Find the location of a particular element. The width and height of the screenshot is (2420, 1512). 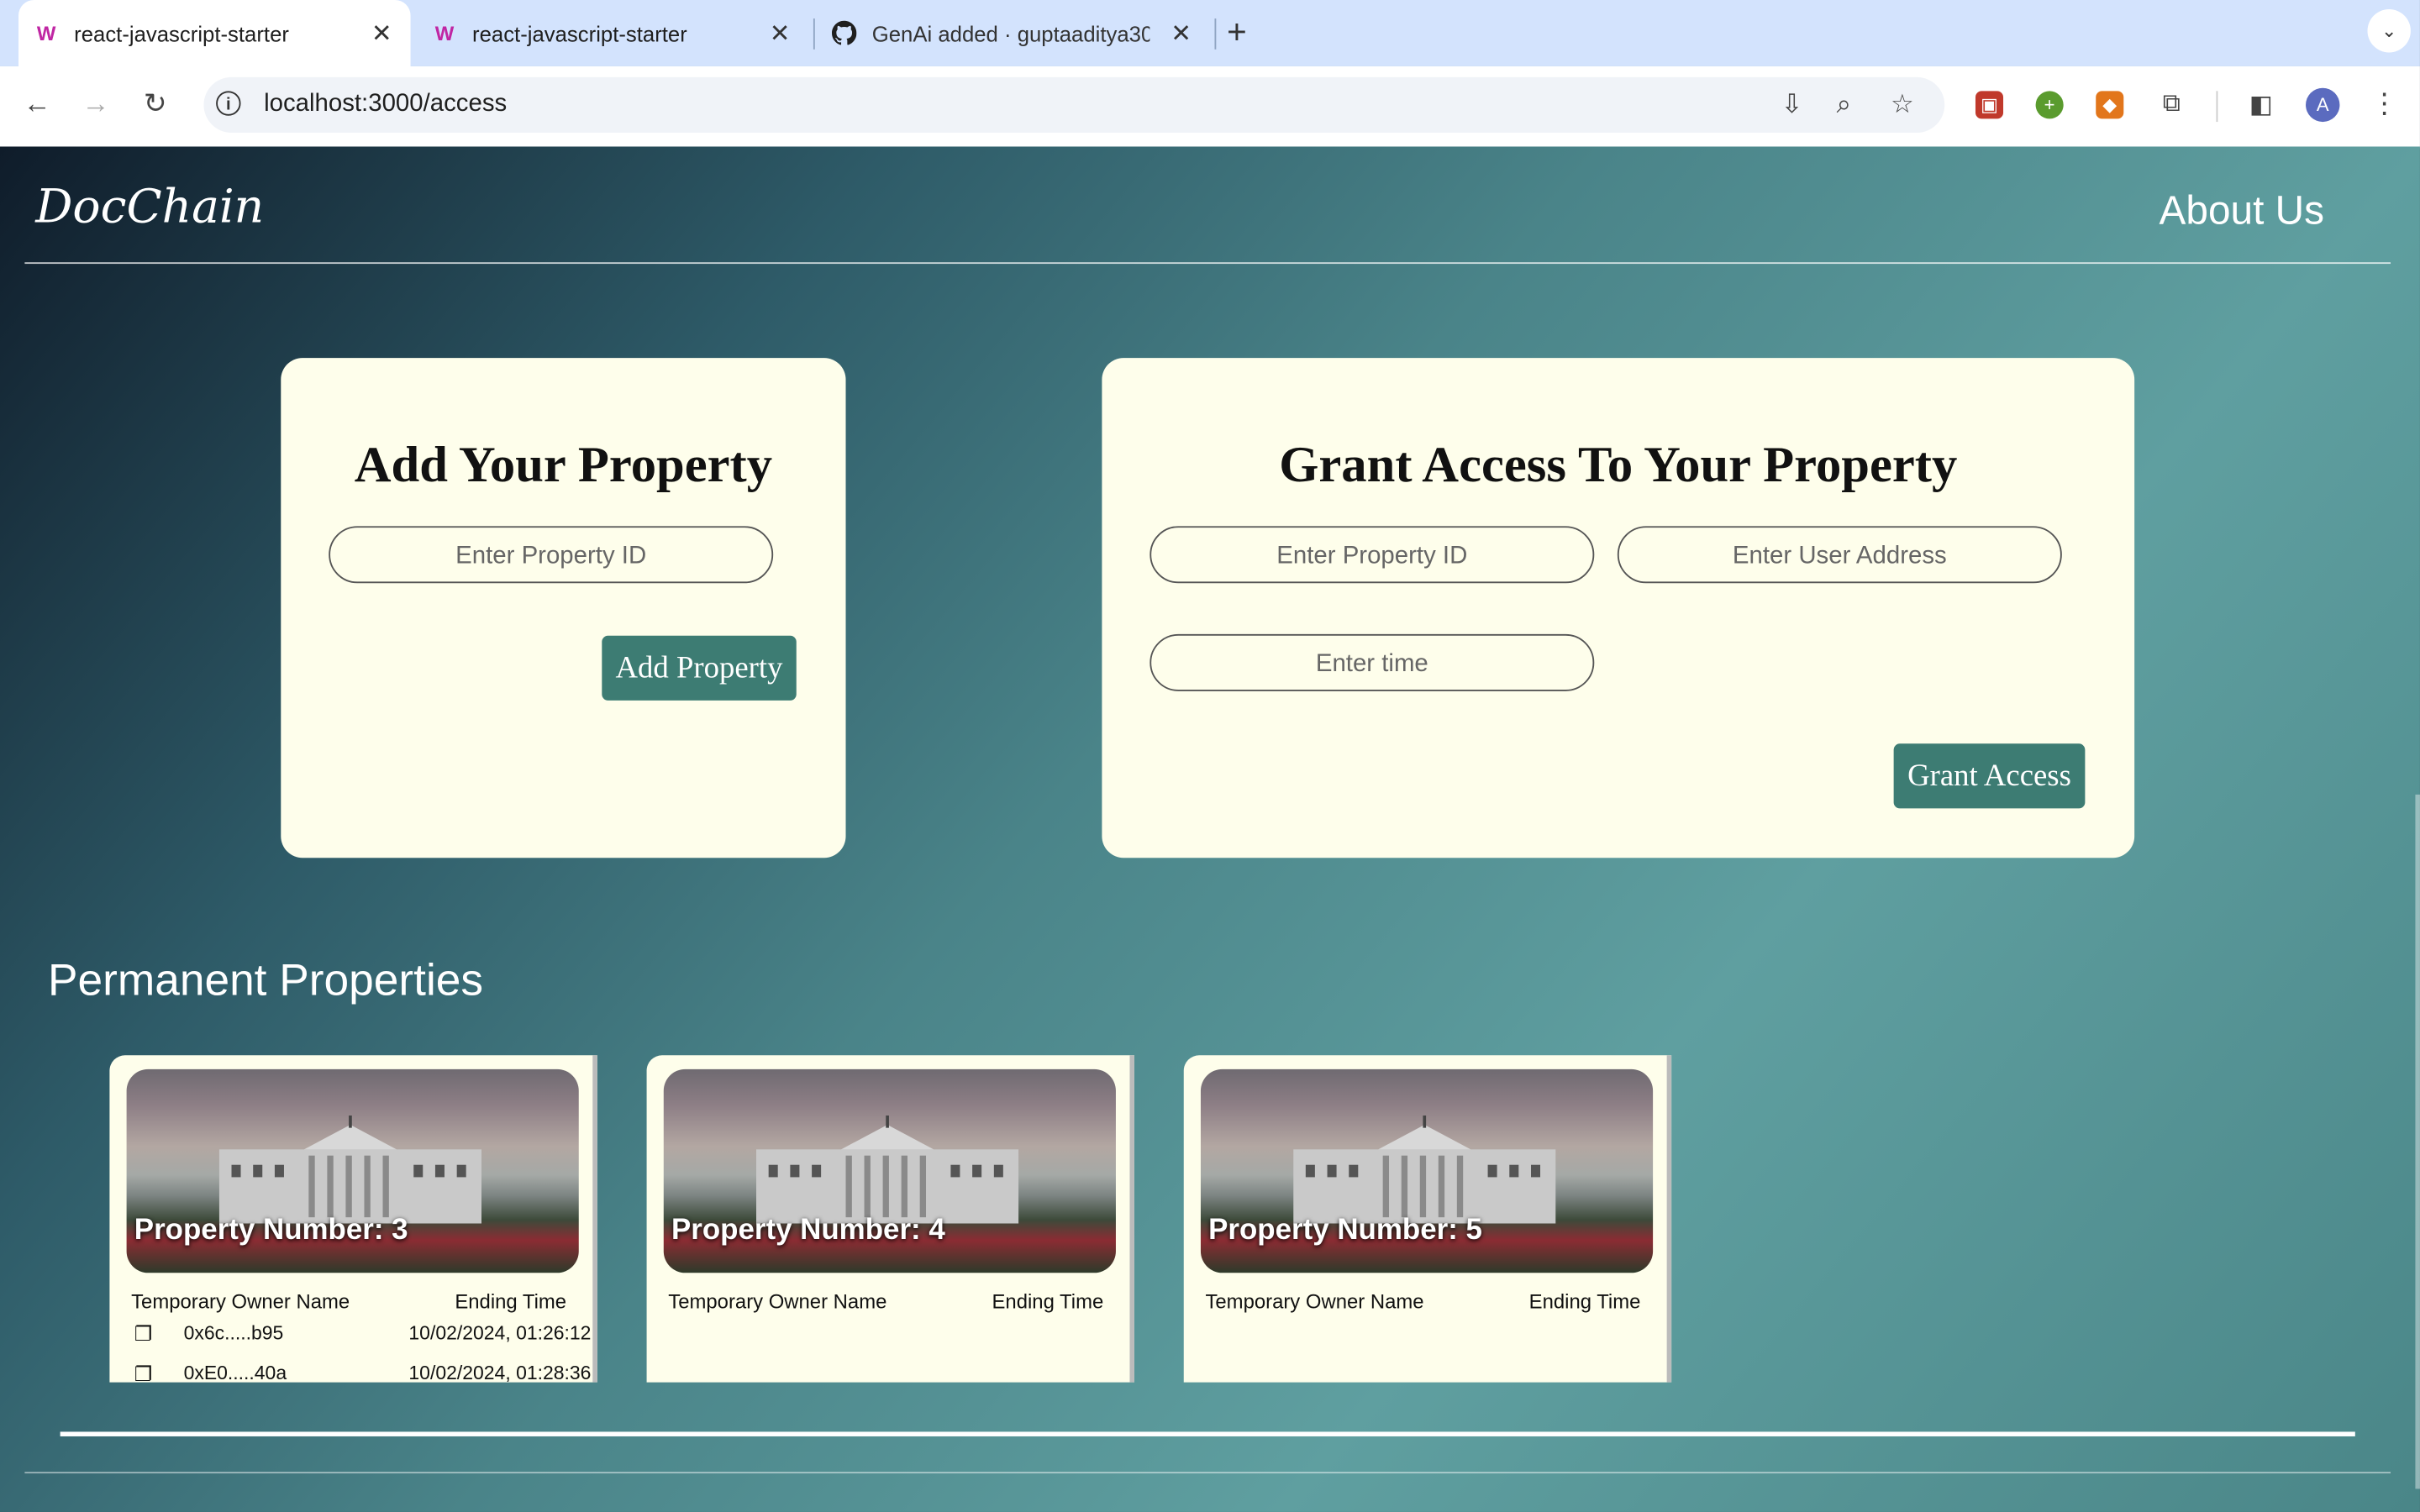

kebab-menu-icon: ⋮ is located at coordinates (2384, 104).